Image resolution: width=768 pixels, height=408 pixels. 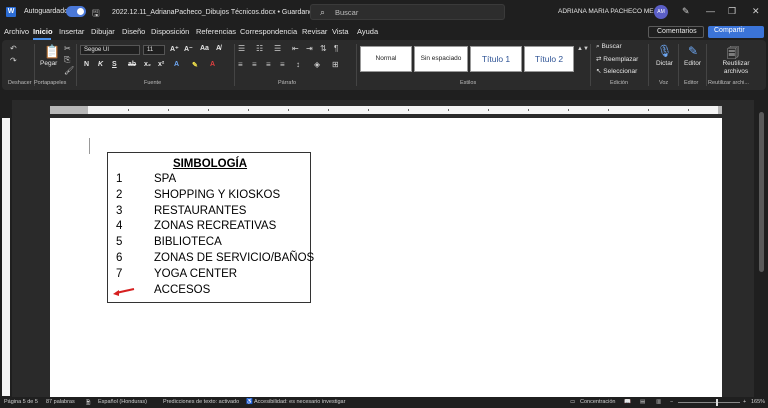 I want to click on highlight-icon: ✎, so click(x=195, y=65).